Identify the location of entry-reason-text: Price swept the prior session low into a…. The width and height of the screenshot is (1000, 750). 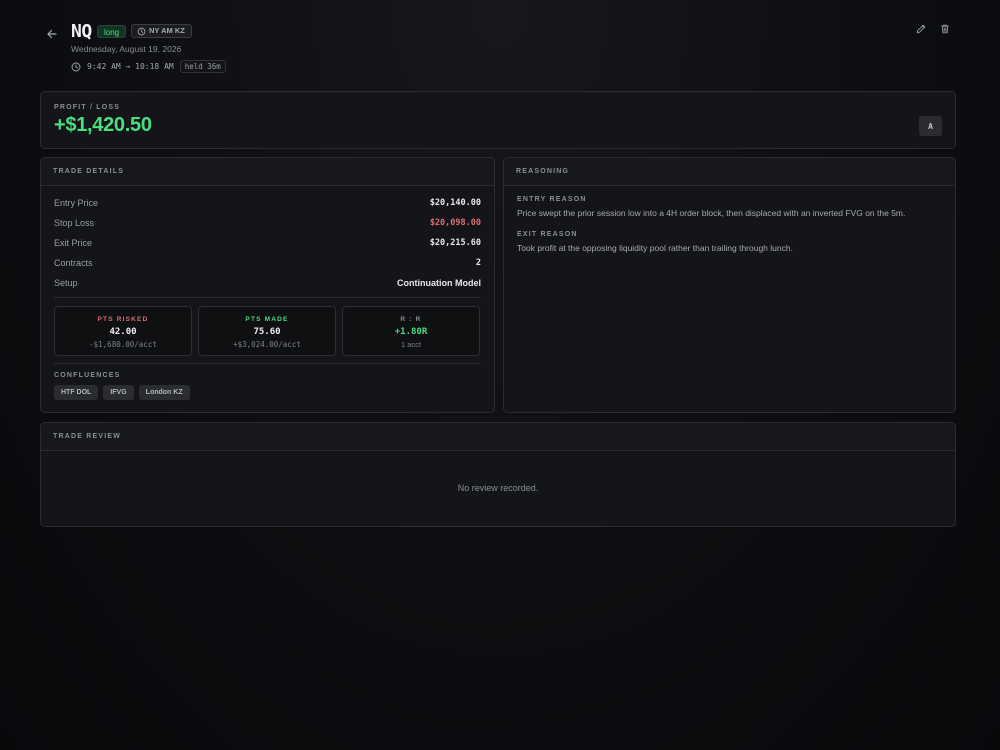
(711, 213).